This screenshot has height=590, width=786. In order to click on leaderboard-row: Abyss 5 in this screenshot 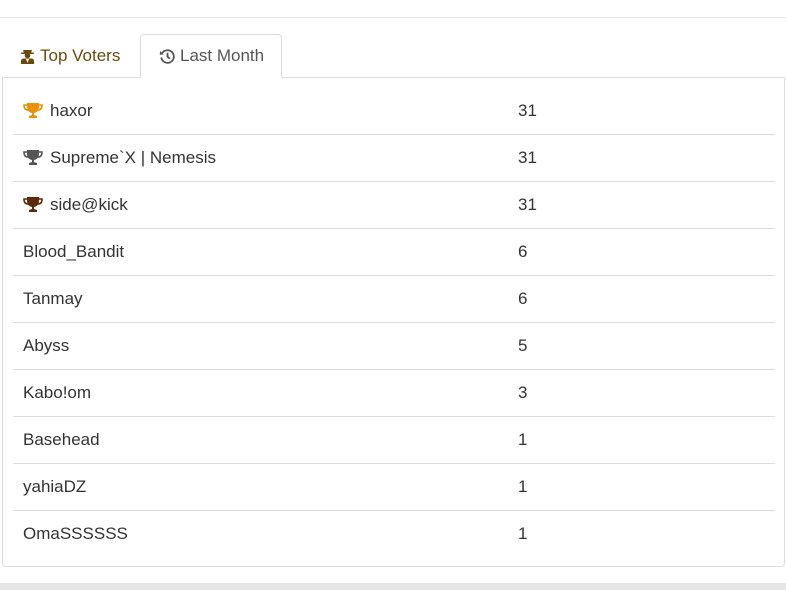, I will do `click(394, 345)`.